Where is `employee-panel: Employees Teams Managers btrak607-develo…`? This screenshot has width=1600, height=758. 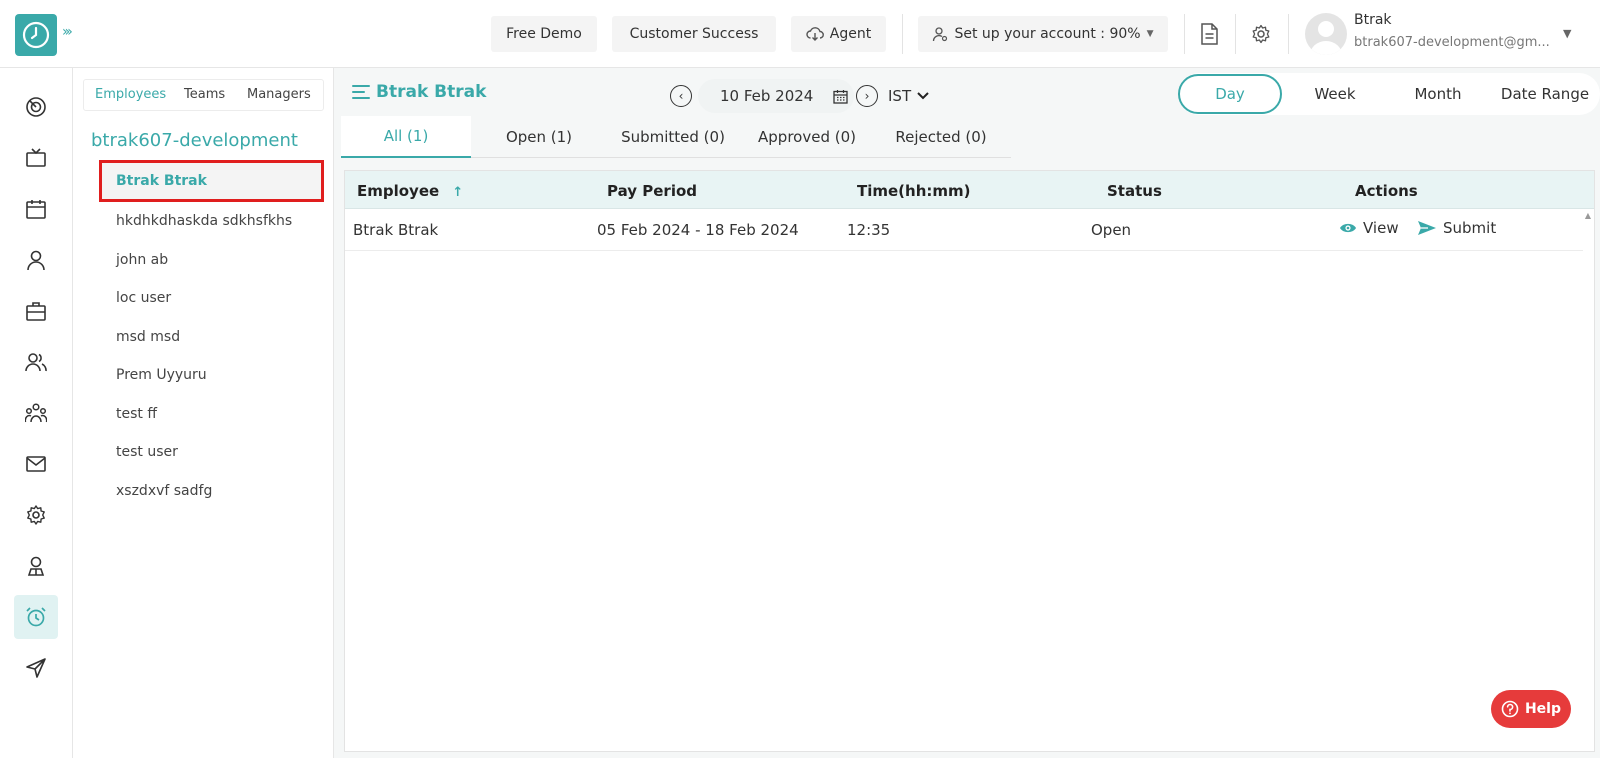
employee-panel: Employees Teams Managers btrak607-develo… is located at coordinates (203, 413).